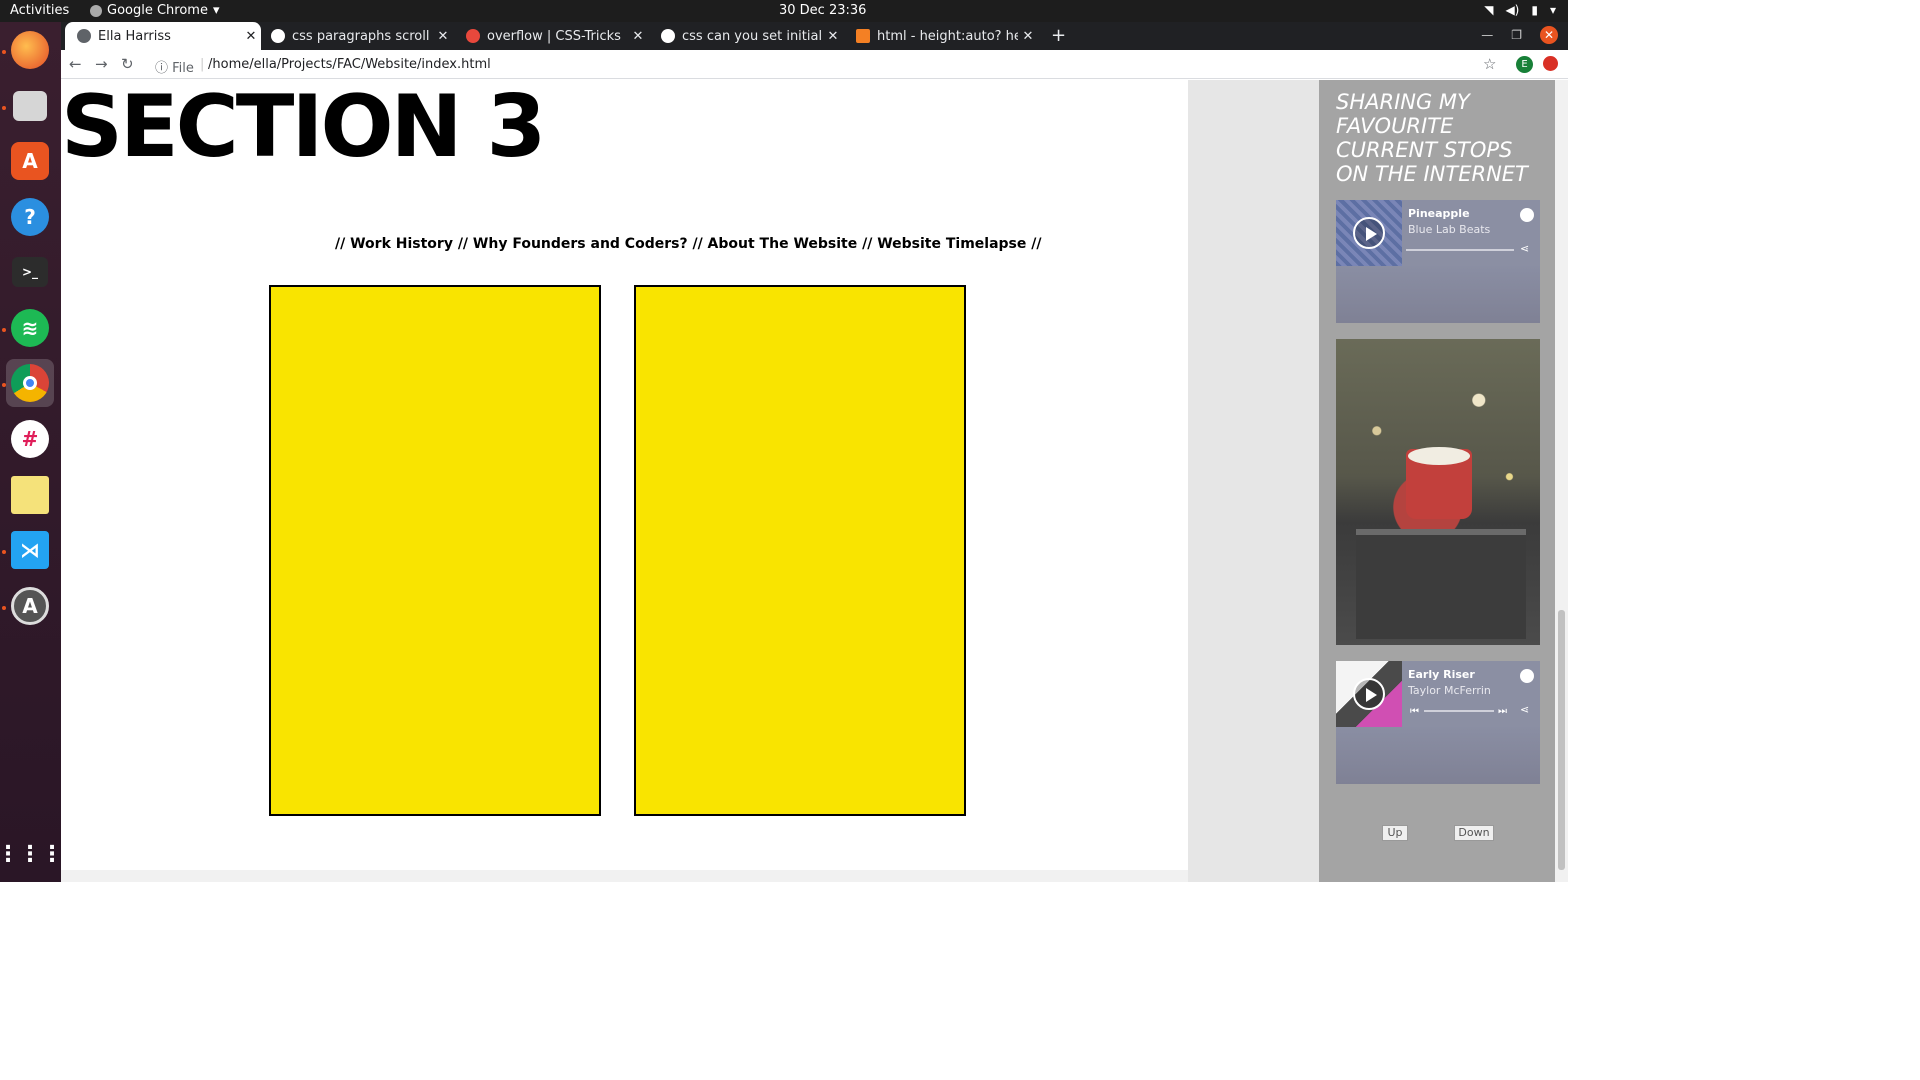 This screenshot has height=1080, width=1920. Describe the element at coordinates (1449, 229) in the screenshot. I see `artist-name: Blue Lab Beats` at that location.